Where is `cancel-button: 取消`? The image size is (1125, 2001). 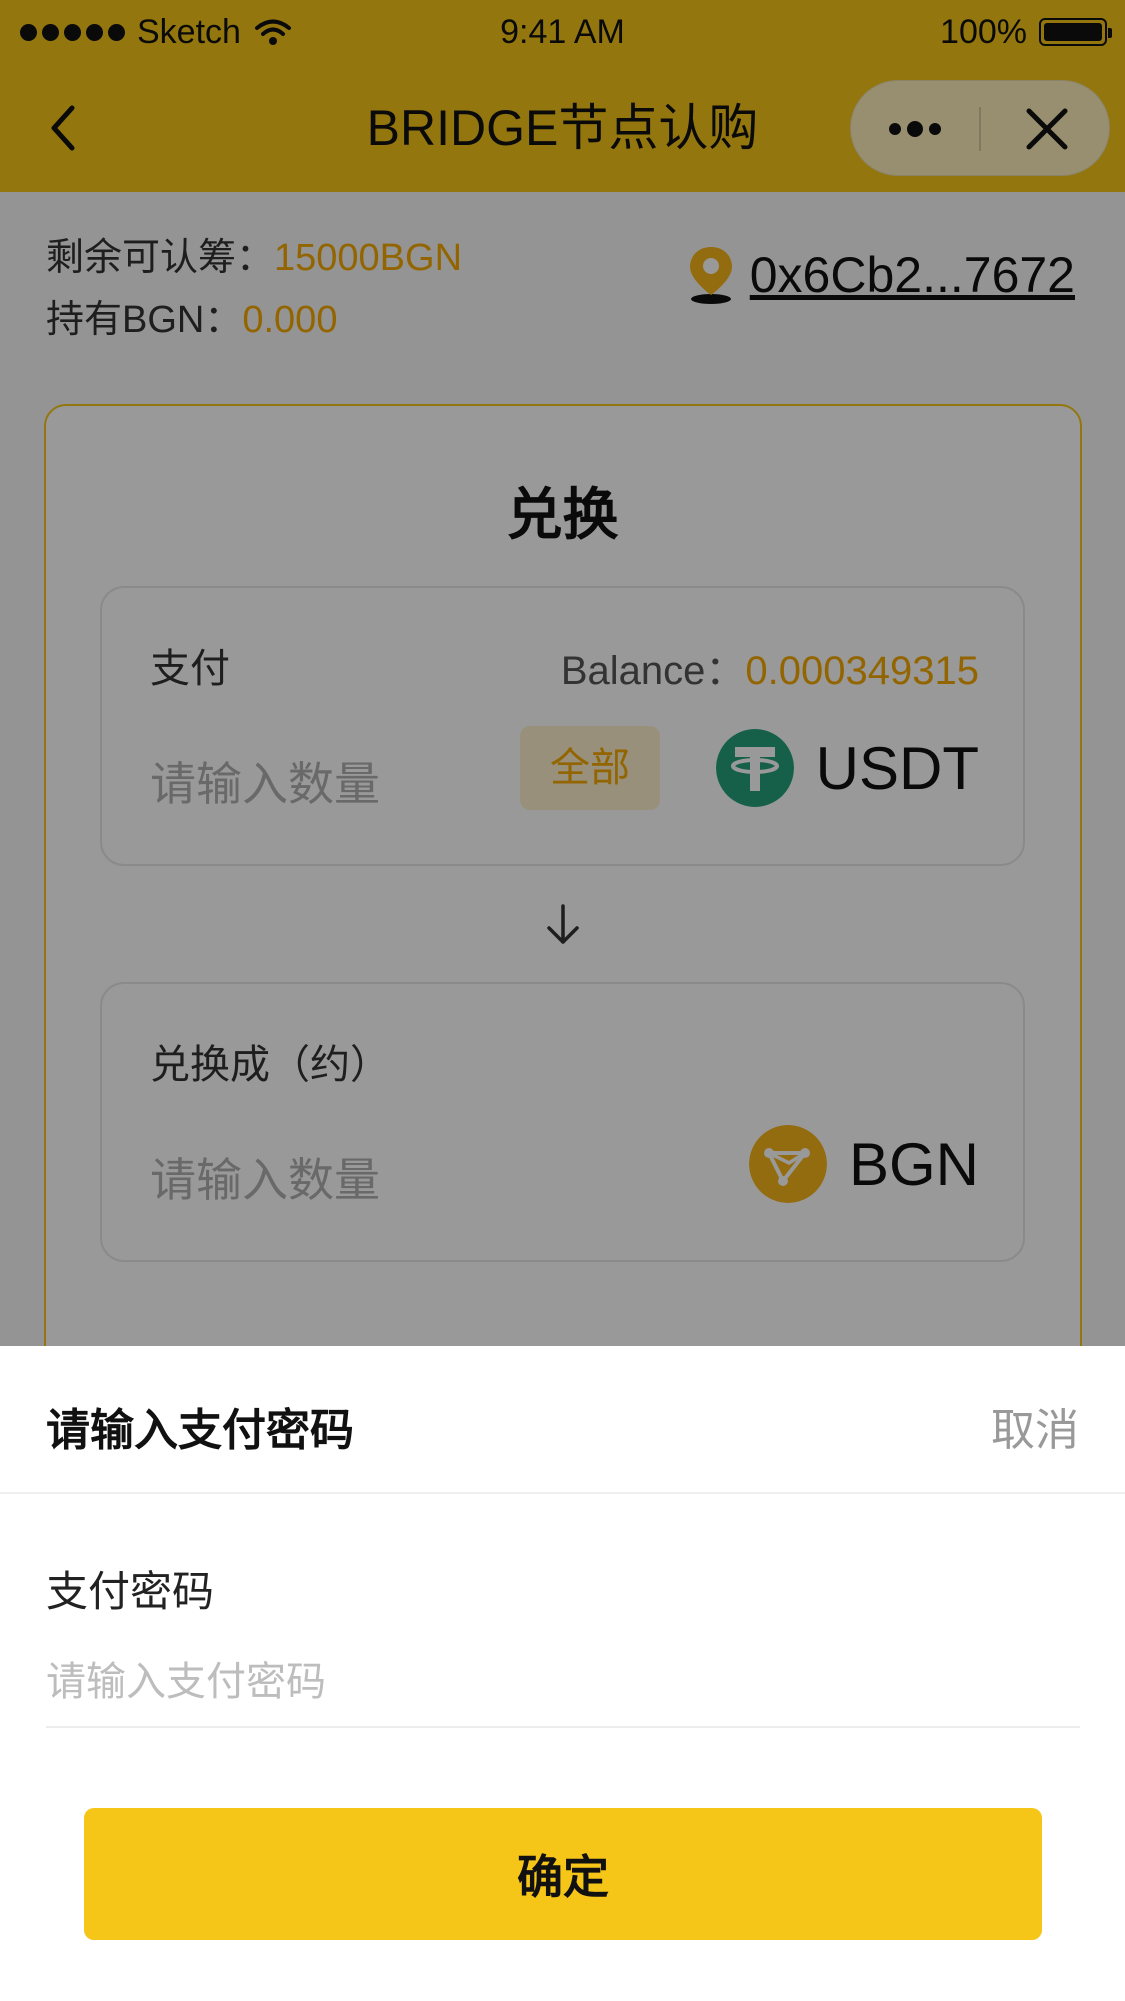
cancel-button: 取消 is located at coordinates (1035, 1426).